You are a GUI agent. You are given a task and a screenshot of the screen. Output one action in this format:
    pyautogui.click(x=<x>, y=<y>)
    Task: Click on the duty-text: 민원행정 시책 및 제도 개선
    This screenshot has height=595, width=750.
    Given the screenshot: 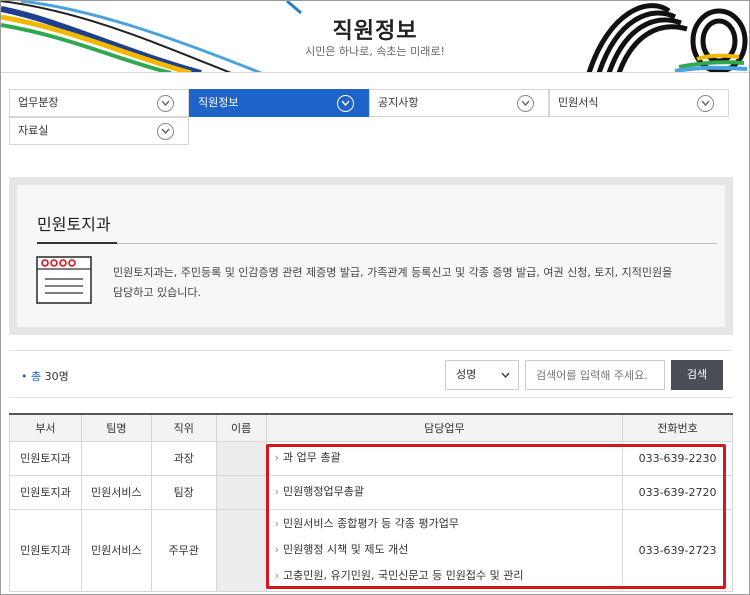 What is the action you would take?
    pyautogui.click(x=346, y=549)
    